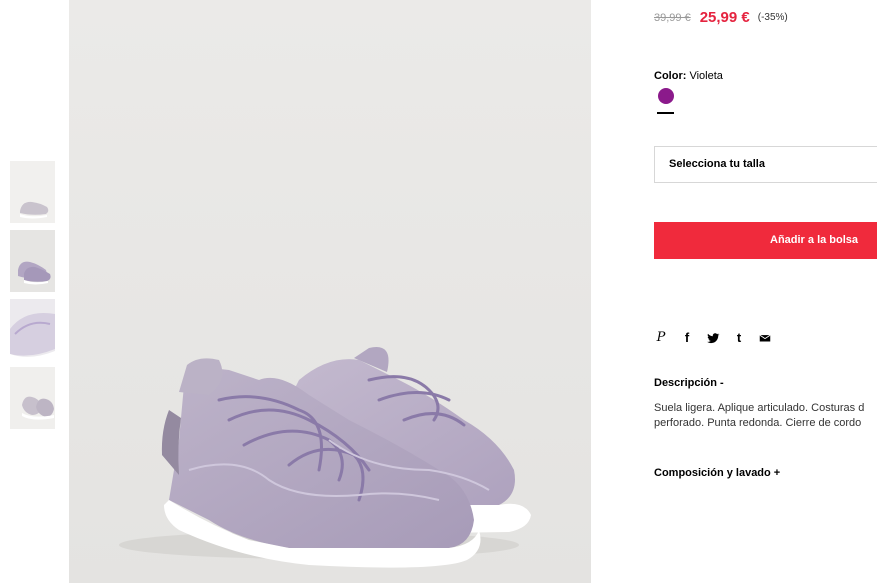 The width and height of the screenshot is (877, 583). What do you see at coordinates (706, 76) in the screenshot?
I see `color-value: Violeta` at bounding box center [706, 76].